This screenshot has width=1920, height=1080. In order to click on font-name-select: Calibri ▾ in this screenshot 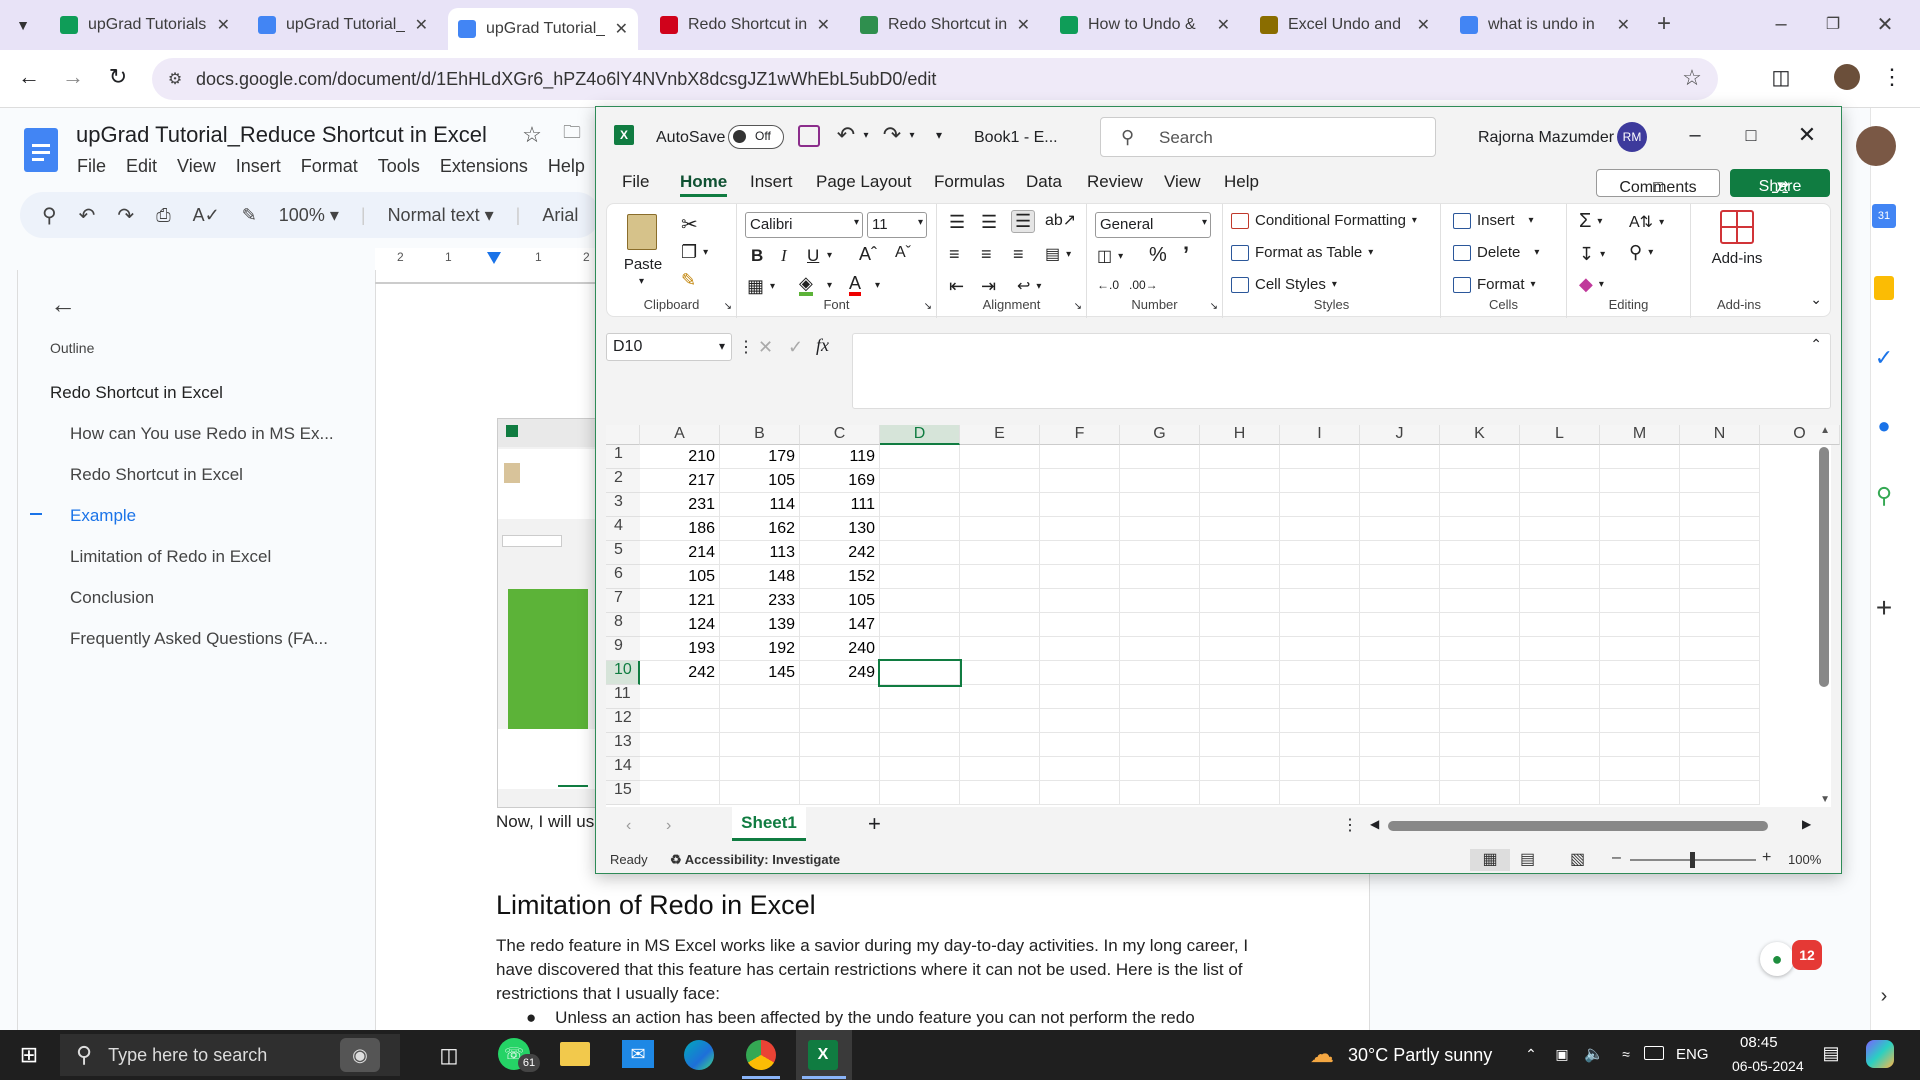, I will do `click(804, 225)`.